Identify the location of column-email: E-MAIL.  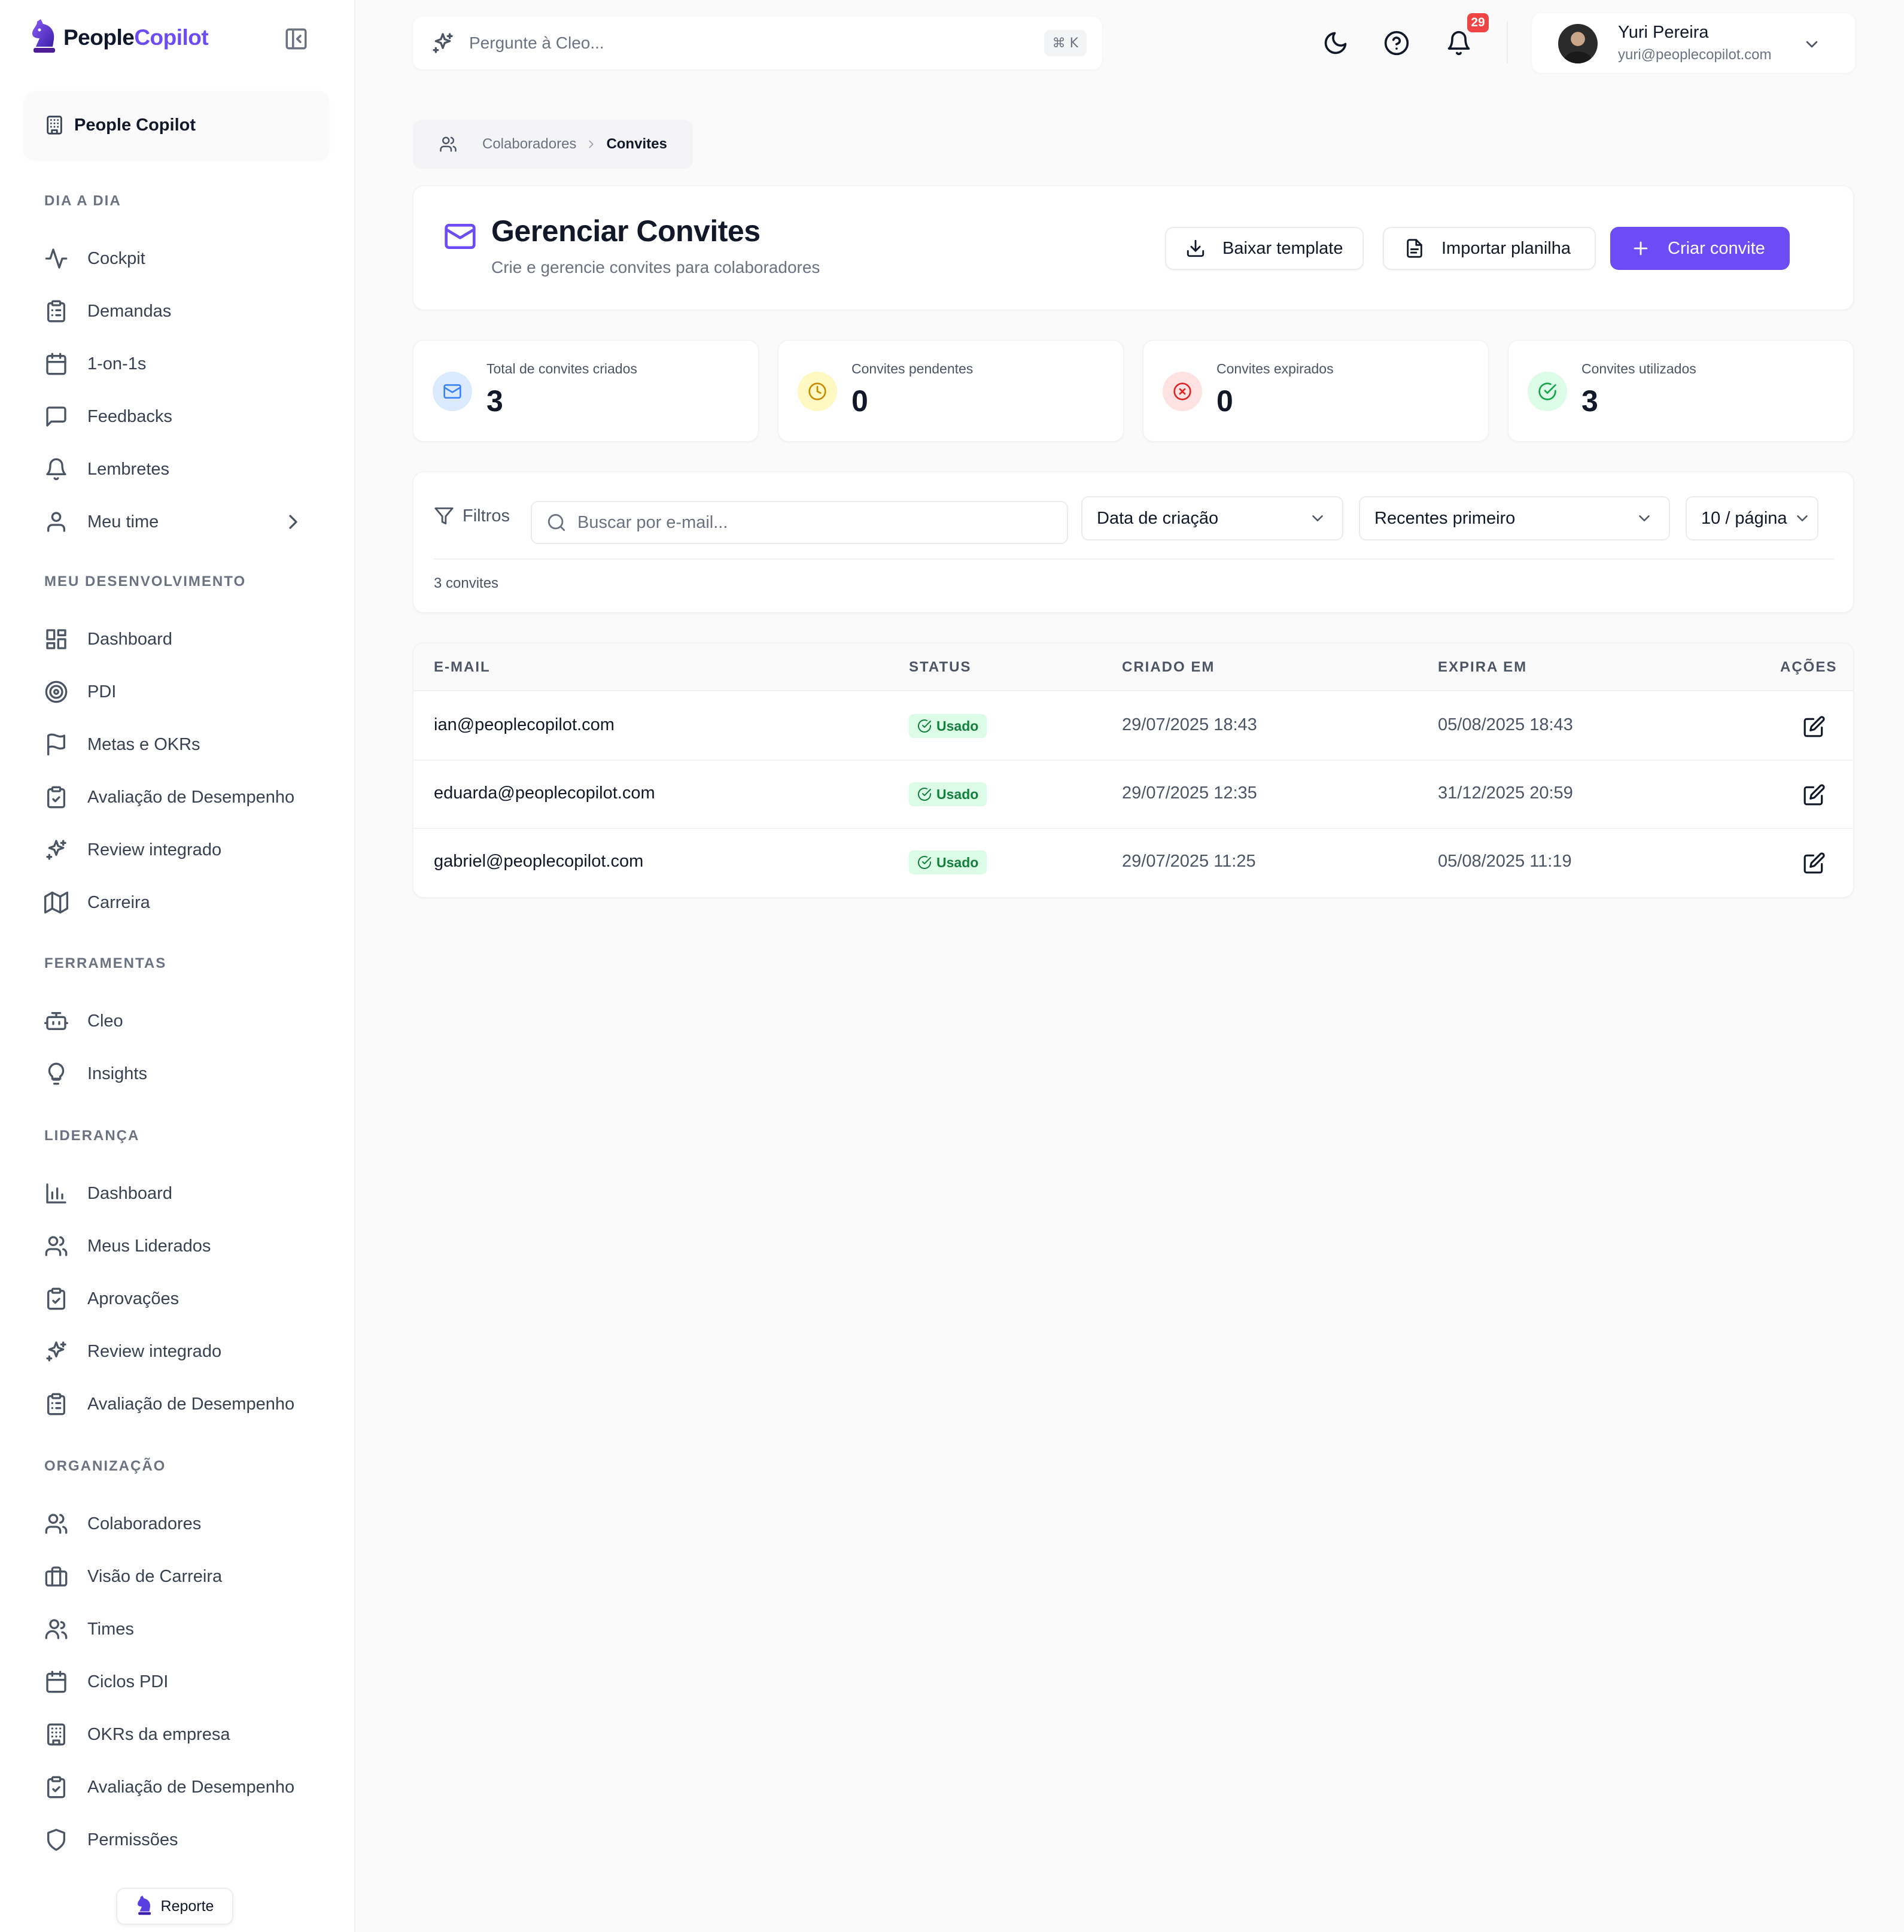
(463, 667).